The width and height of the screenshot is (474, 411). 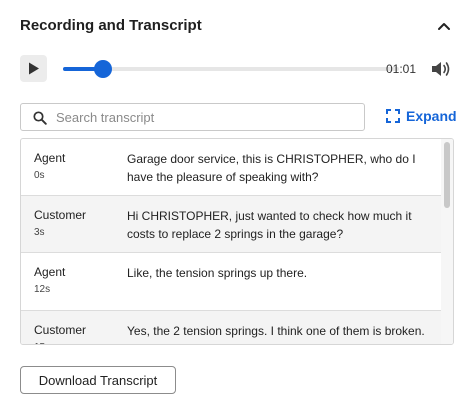 I want to click on timestamp: 12s, so click(x=42, y=289).